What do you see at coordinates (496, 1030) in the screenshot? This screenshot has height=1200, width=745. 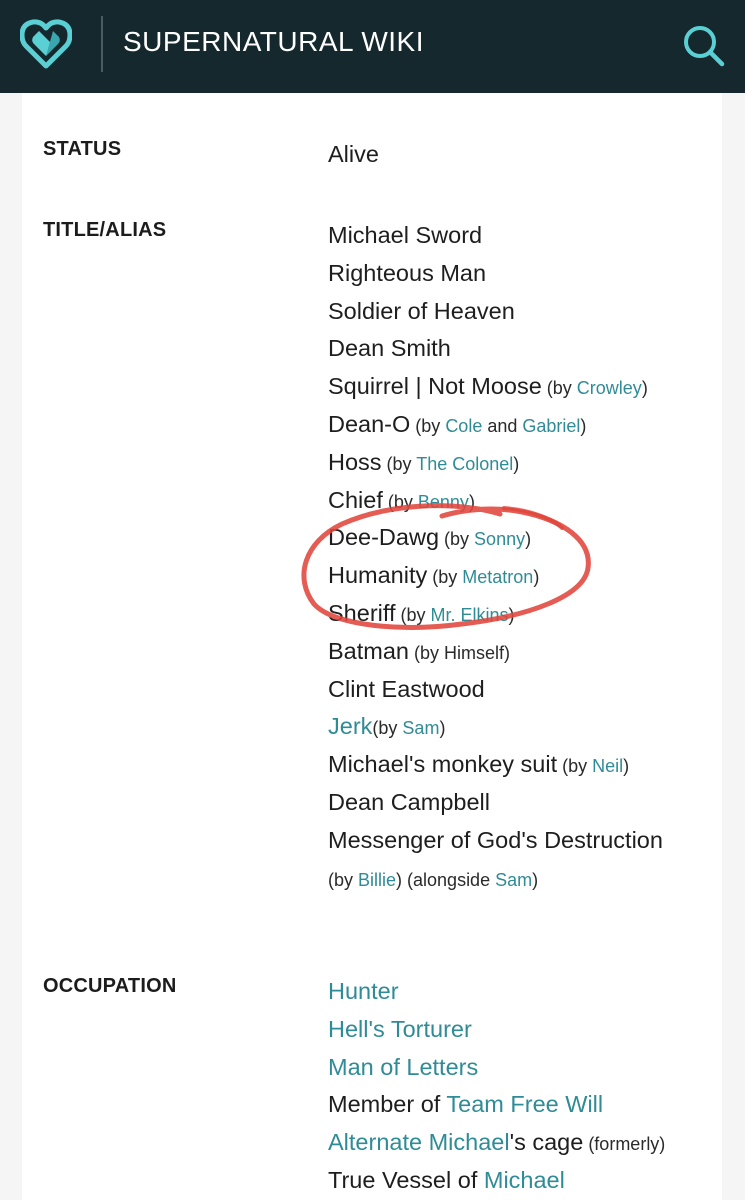 I see `list-item: Hell's Torturer` at bounding box center [496, 1030].